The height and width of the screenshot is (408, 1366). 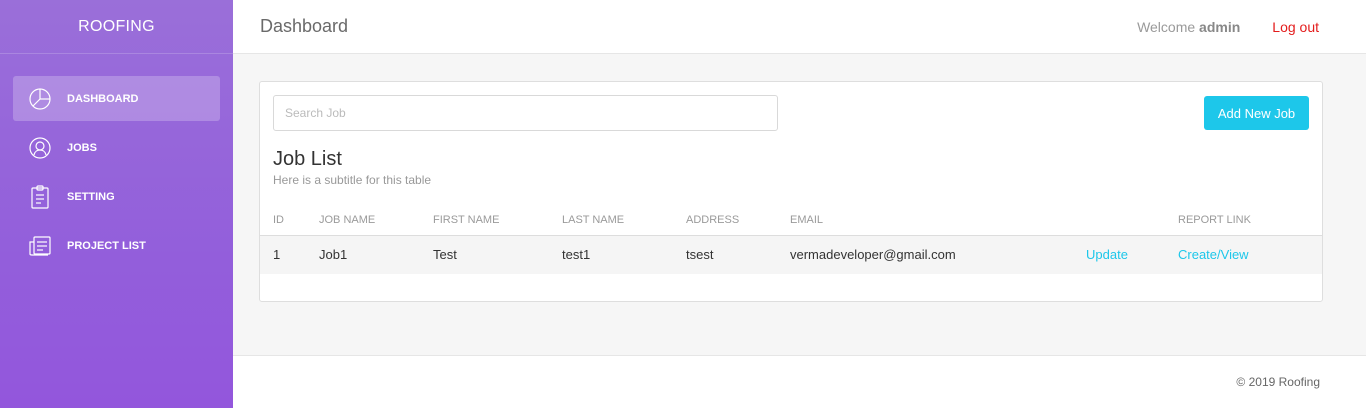 I want to click on logout-link: Log out, so click(x=1295, y=27).